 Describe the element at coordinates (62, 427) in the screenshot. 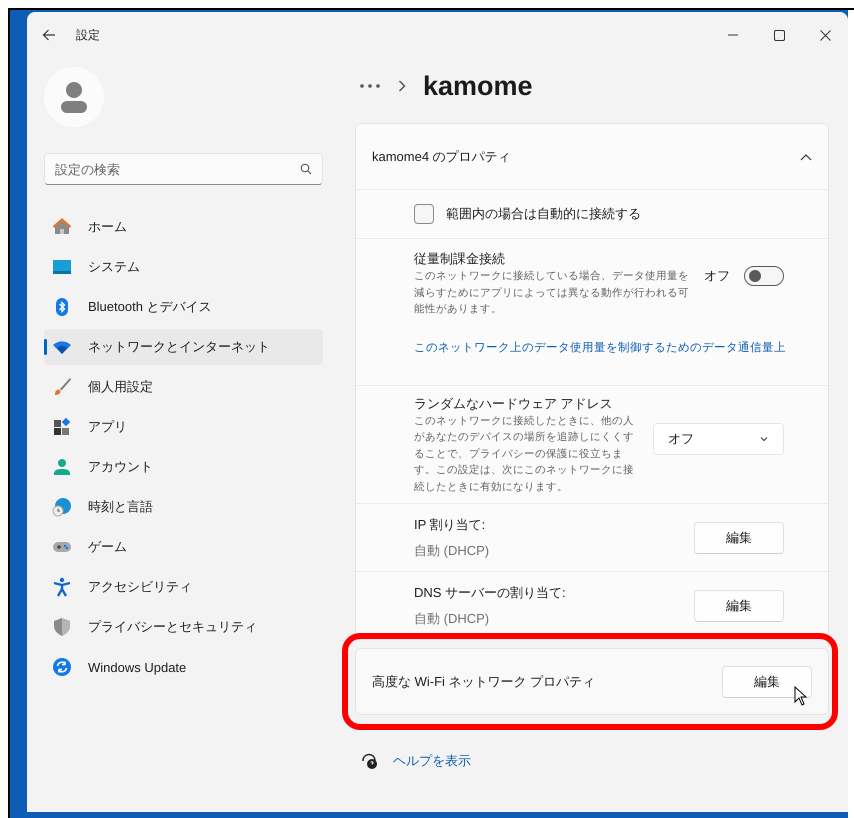

I see `apps-icon` at that location.